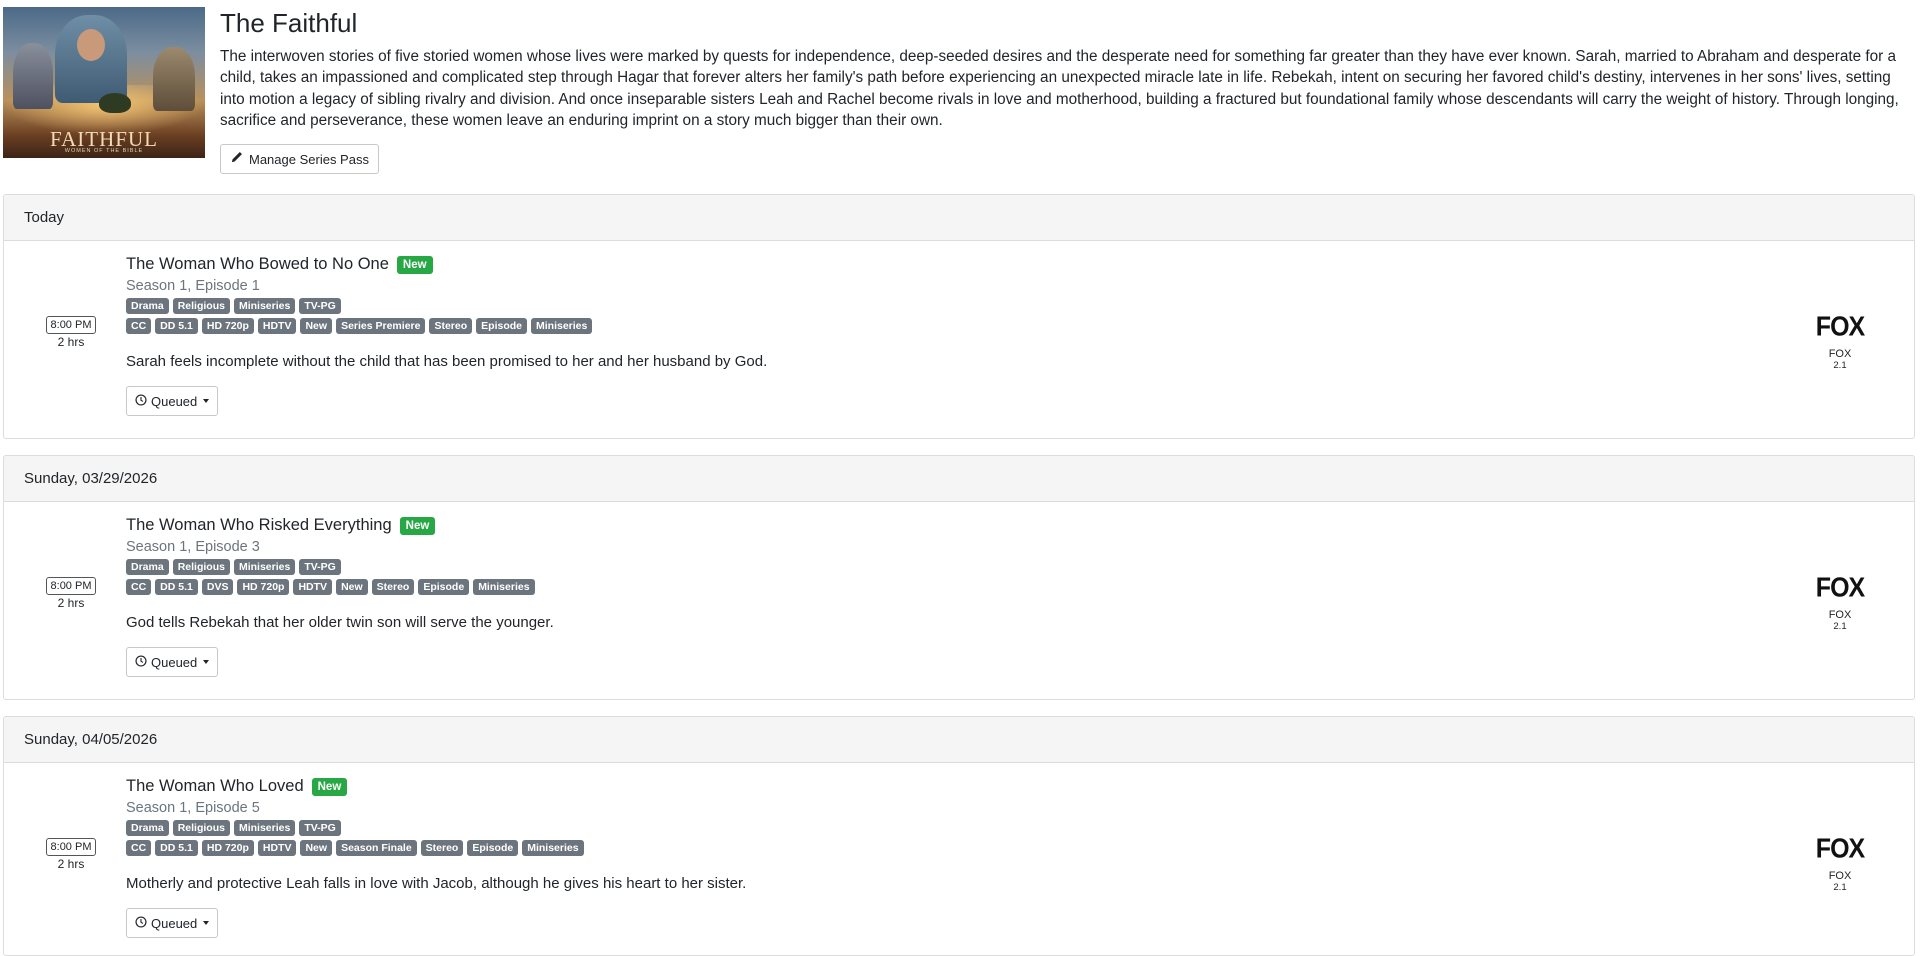  Describe the element at coordinates (376, 848) in the screenshot. I see `tag: Season Finale` at that location.